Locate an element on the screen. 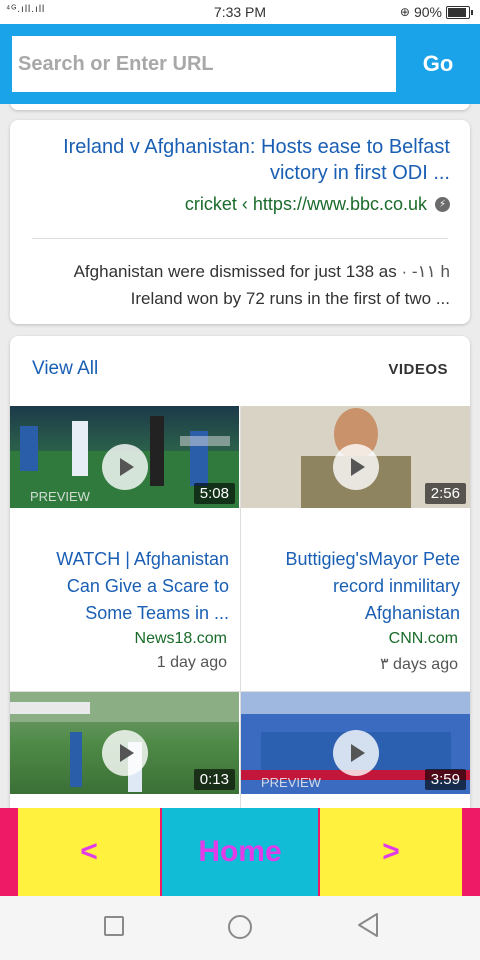 The height and width of the screenshot is (960, 480). battery-percent: 90% is located at coordinates (427, 12).